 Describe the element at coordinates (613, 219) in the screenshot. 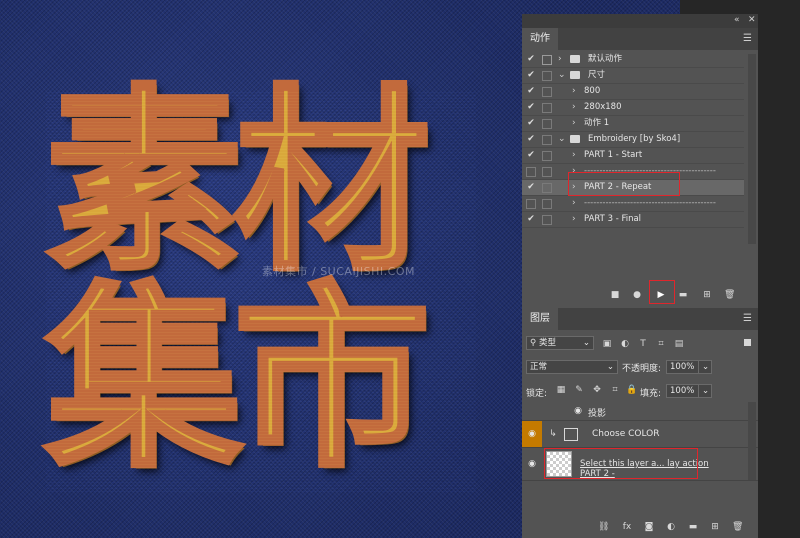

I see `action-label: PART 3 - Final` at that location.